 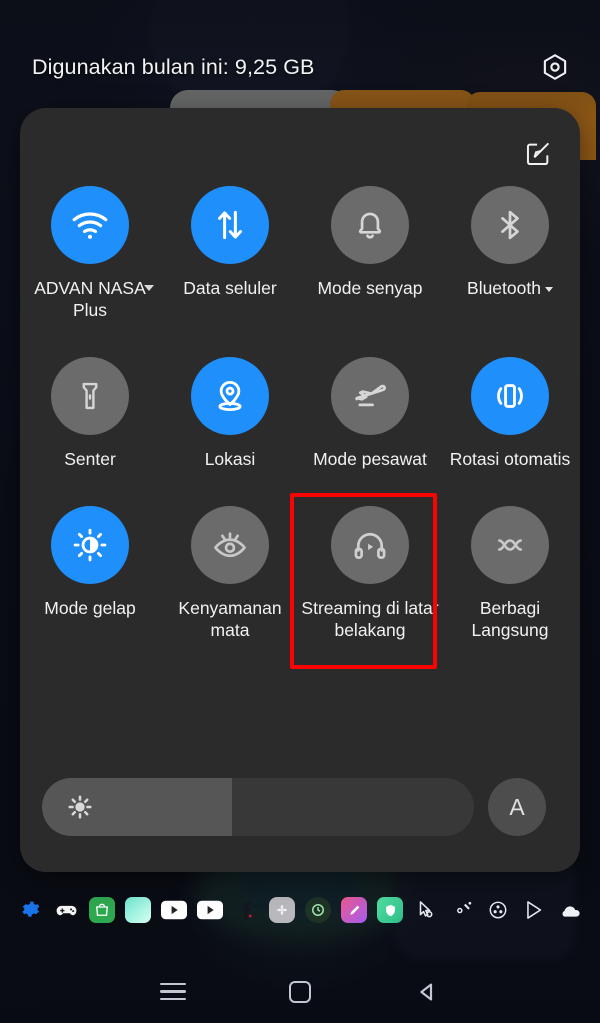 I want to click on security-shield-icon, so click(x=390, y=910).